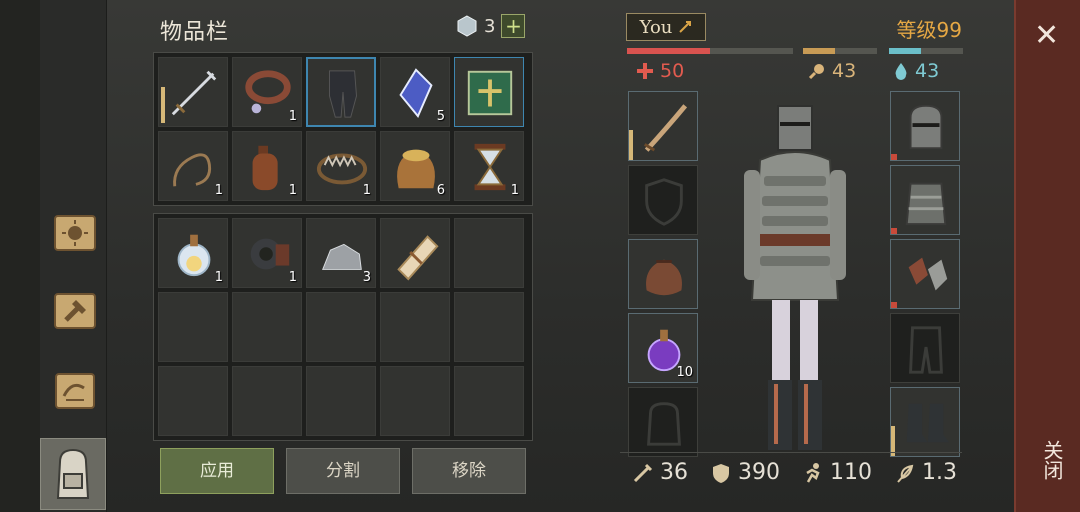 This screenshot has height=512, width=1080. I want to click on hourglass-icon, so click(490, 167).